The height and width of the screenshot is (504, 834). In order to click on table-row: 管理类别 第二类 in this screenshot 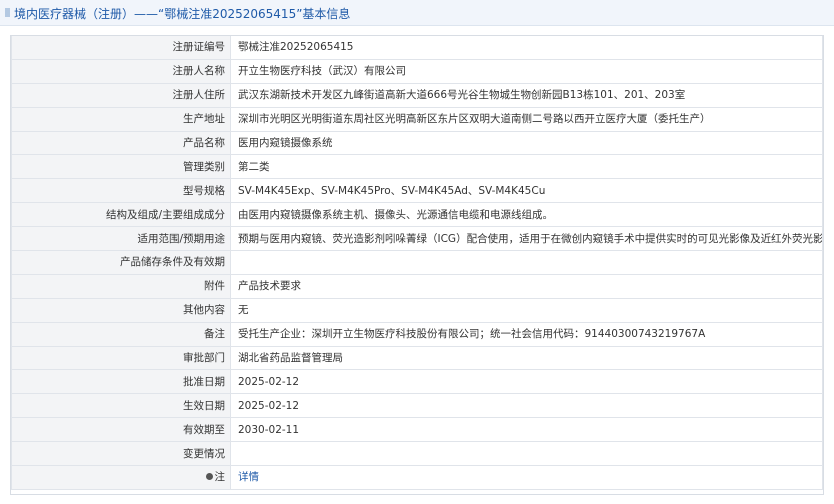, I will do `click(417, 167)`.